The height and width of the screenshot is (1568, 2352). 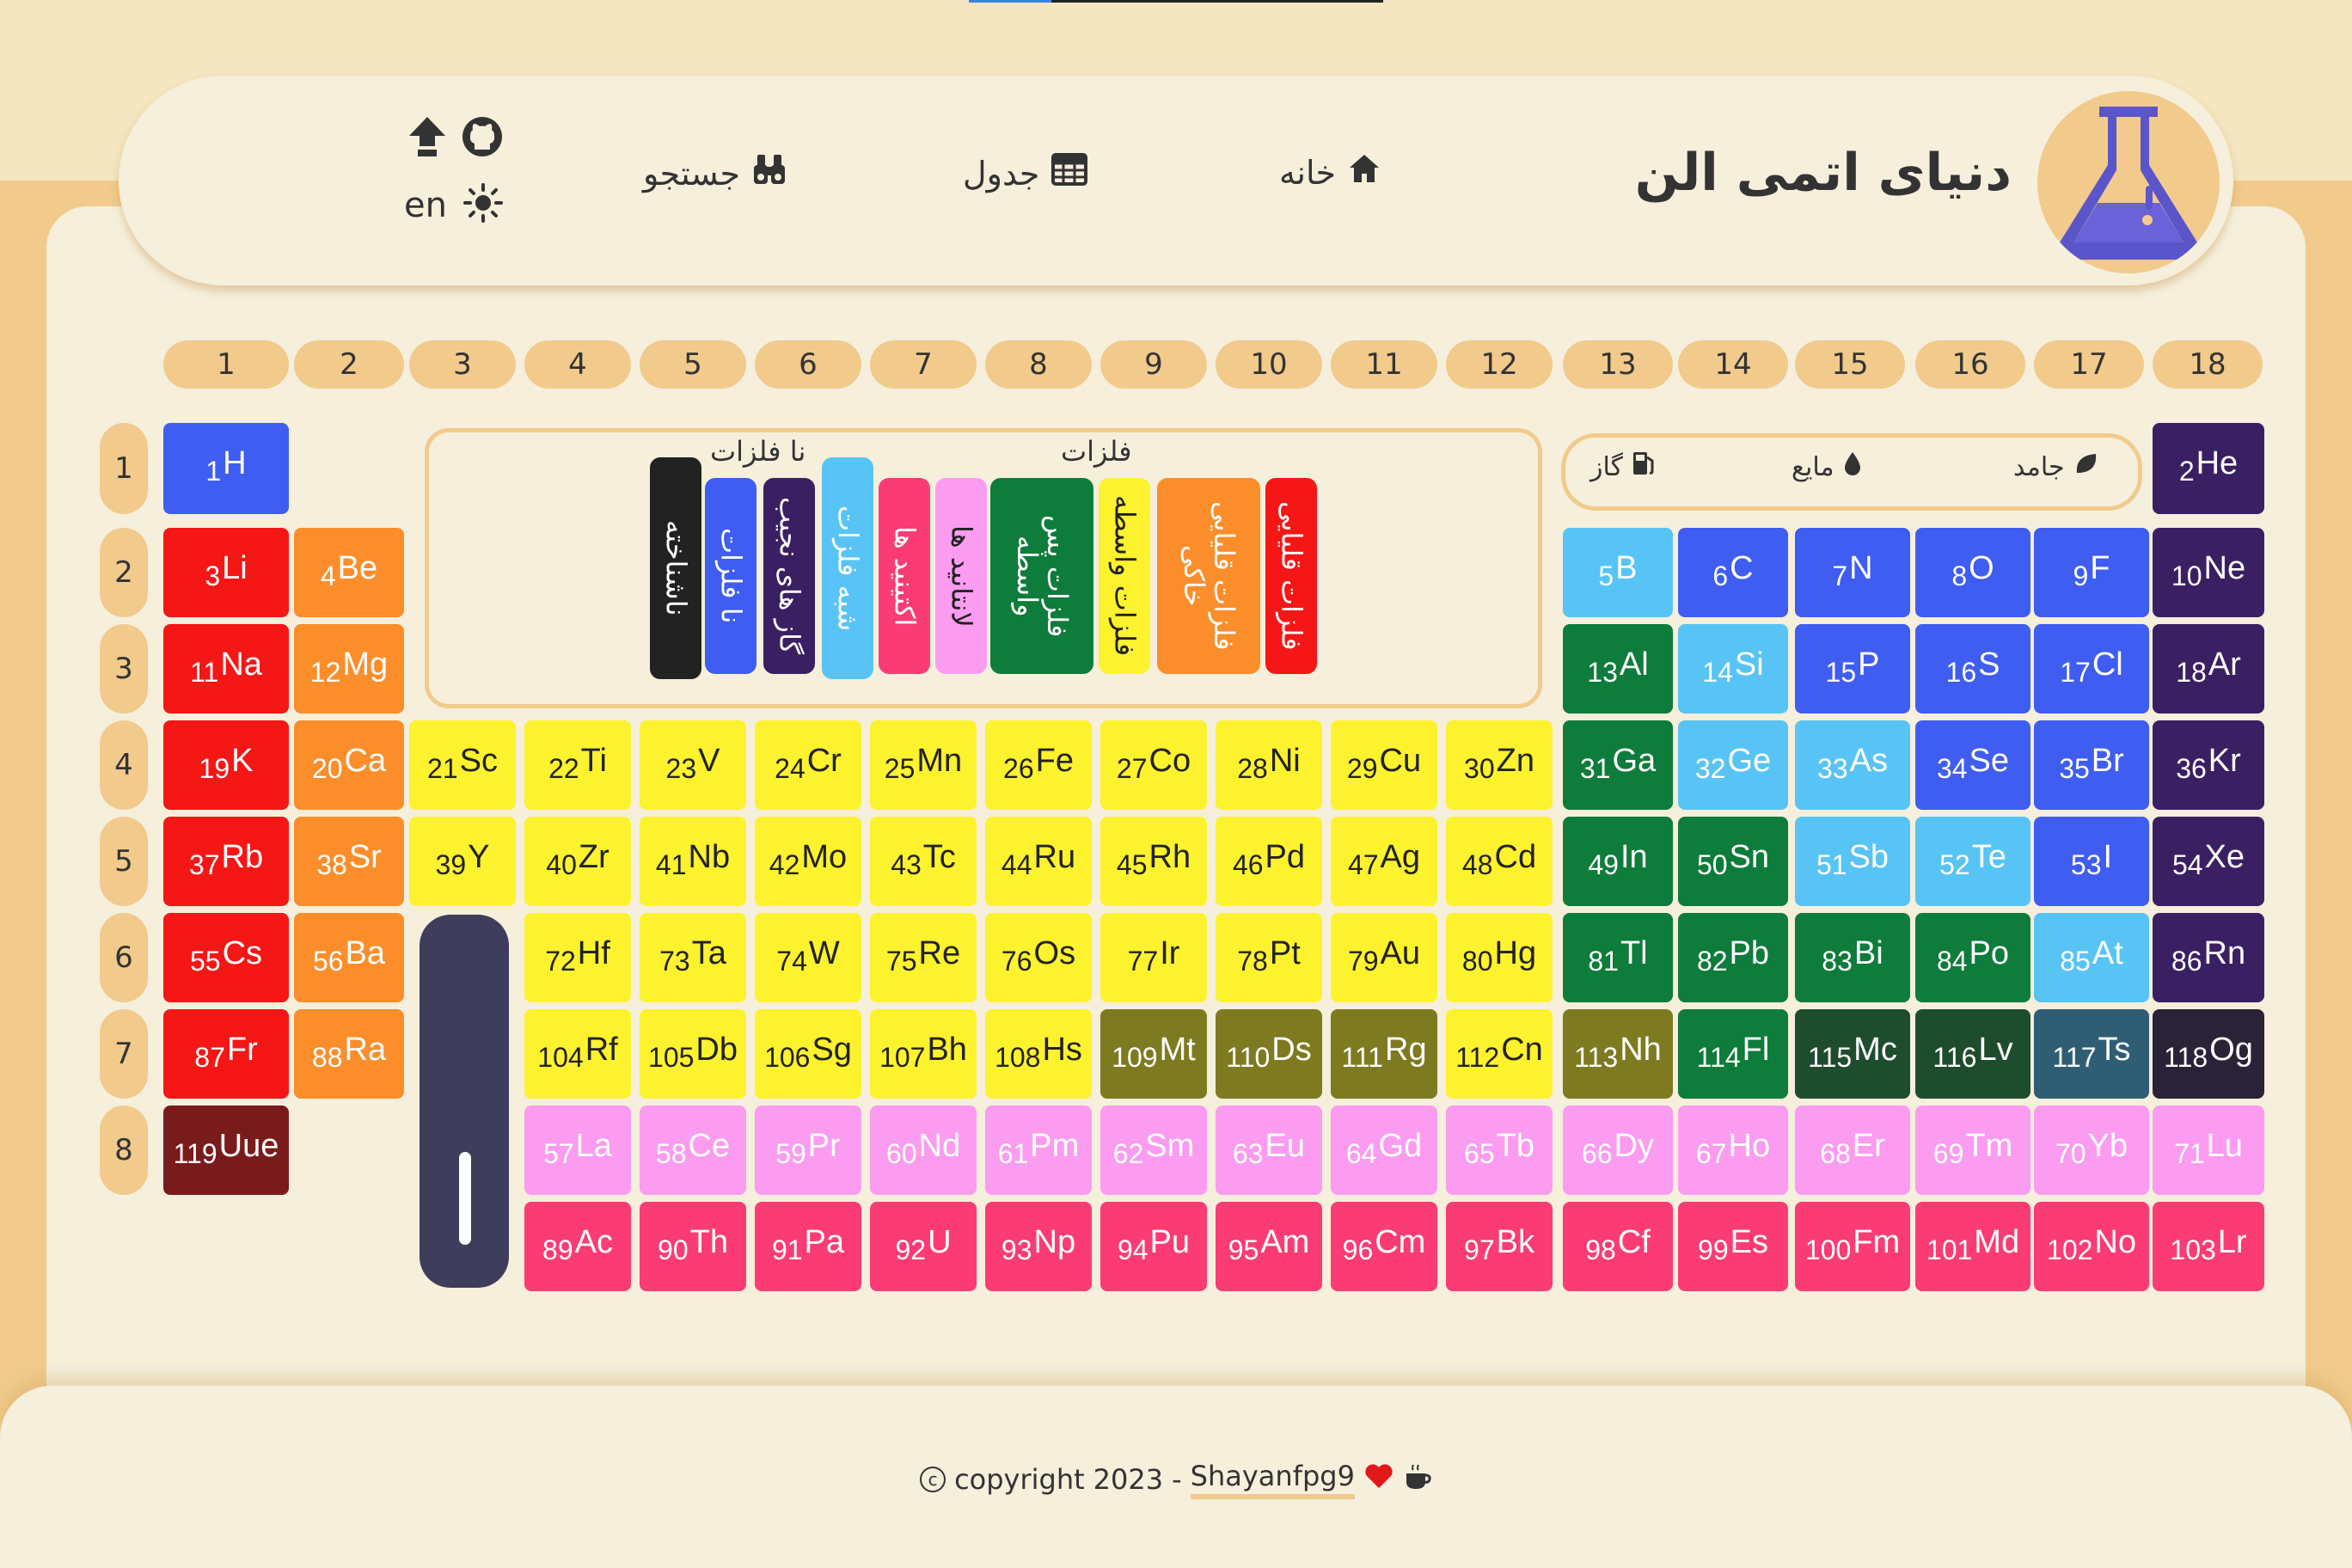 I want to click on element-au: 79Au, so click(x=1384, y=957).